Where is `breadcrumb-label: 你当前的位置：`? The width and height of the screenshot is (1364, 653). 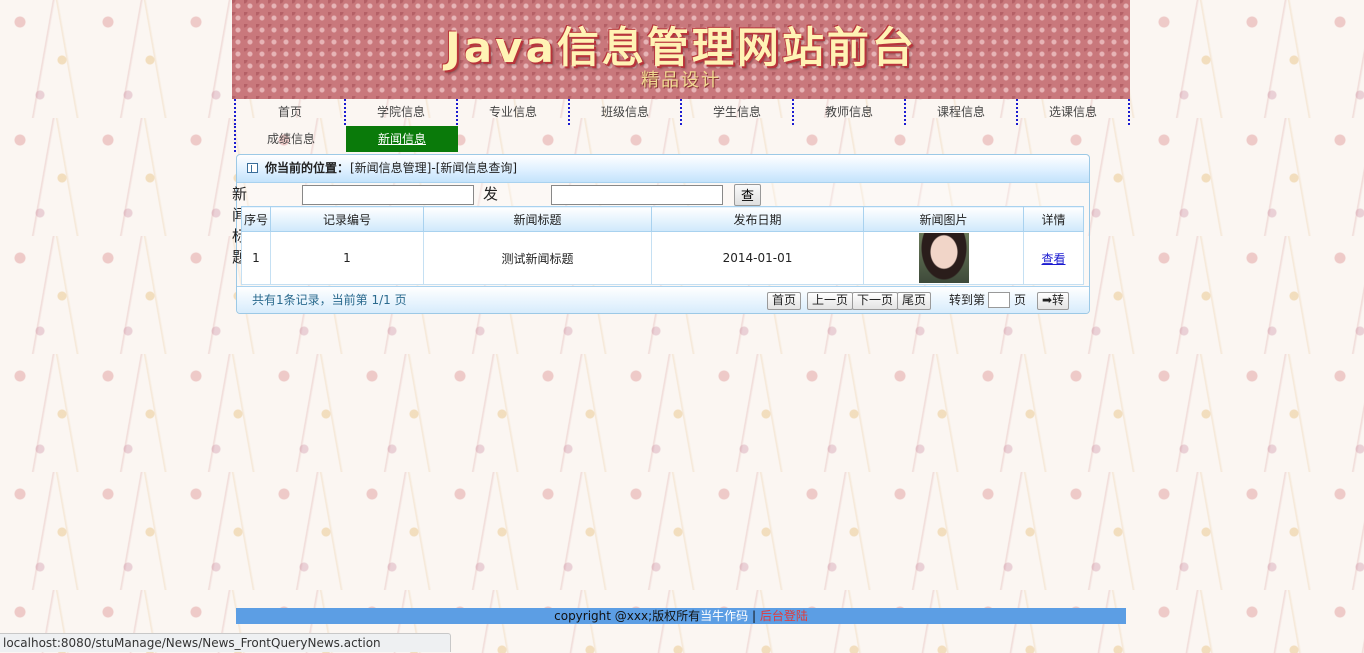 breadcrumb-label: 你当前的位置： is located at coordinates (307, 168).